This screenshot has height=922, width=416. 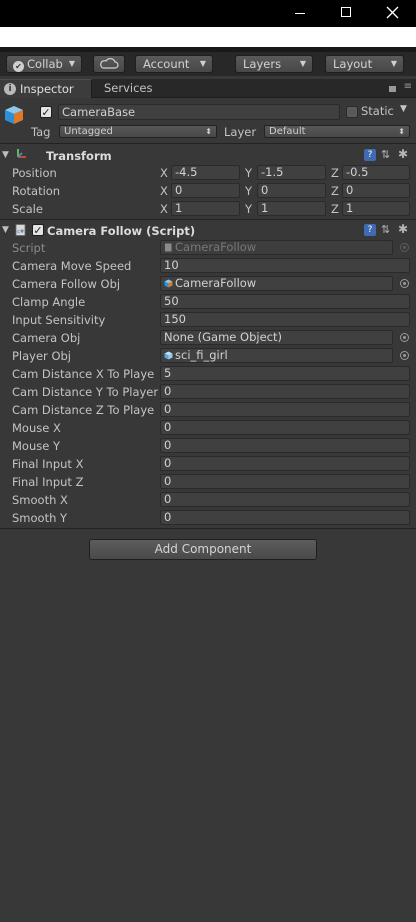 What do you see at coordinates (208, 231) in the screenshot?
I see `script-component-header: ▼ c# ✓ Camera Follow (Script) ? ⇅ ✱` at bounding box center [208, 231].